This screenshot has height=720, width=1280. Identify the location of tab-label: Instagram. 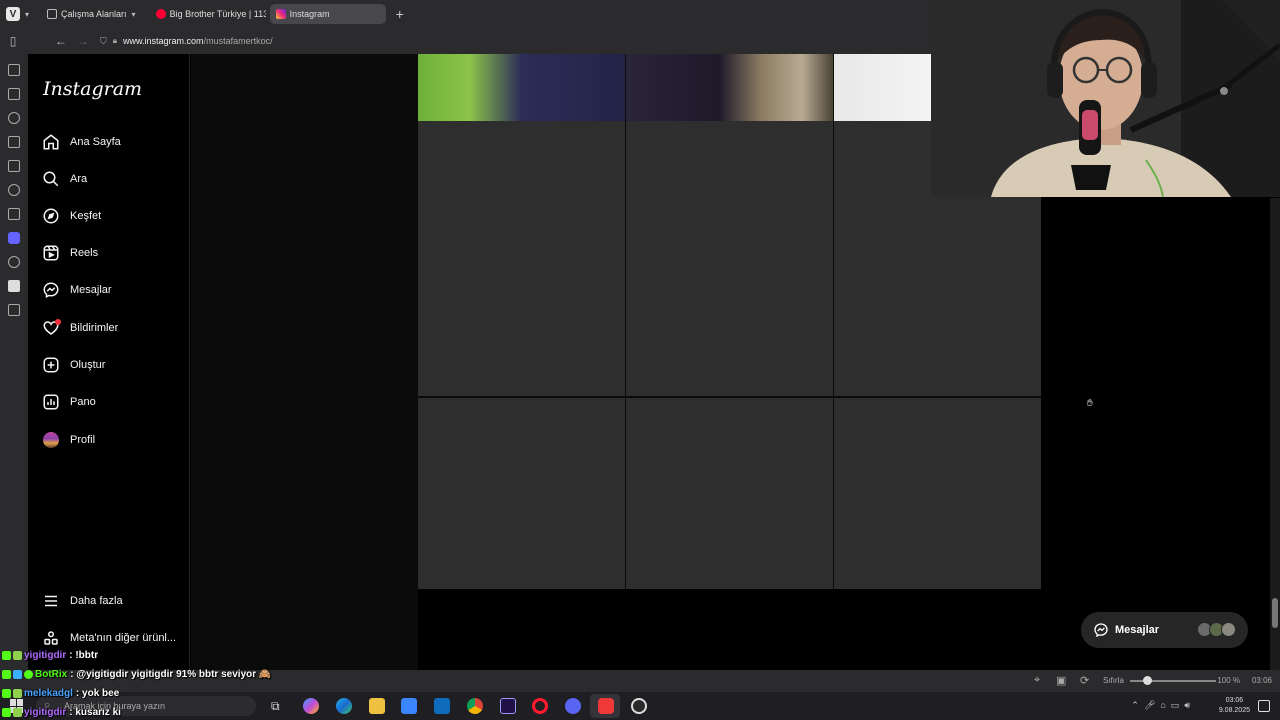
(309, 14).